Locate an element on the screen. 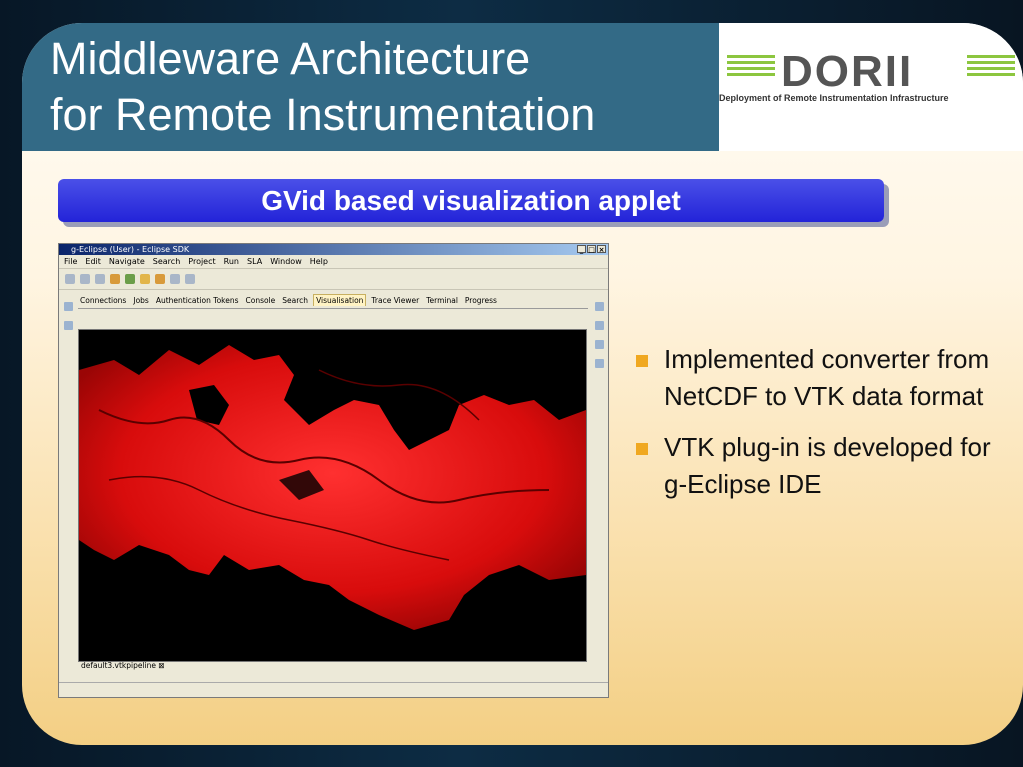  help-icon is located at coordinates (599, 363).